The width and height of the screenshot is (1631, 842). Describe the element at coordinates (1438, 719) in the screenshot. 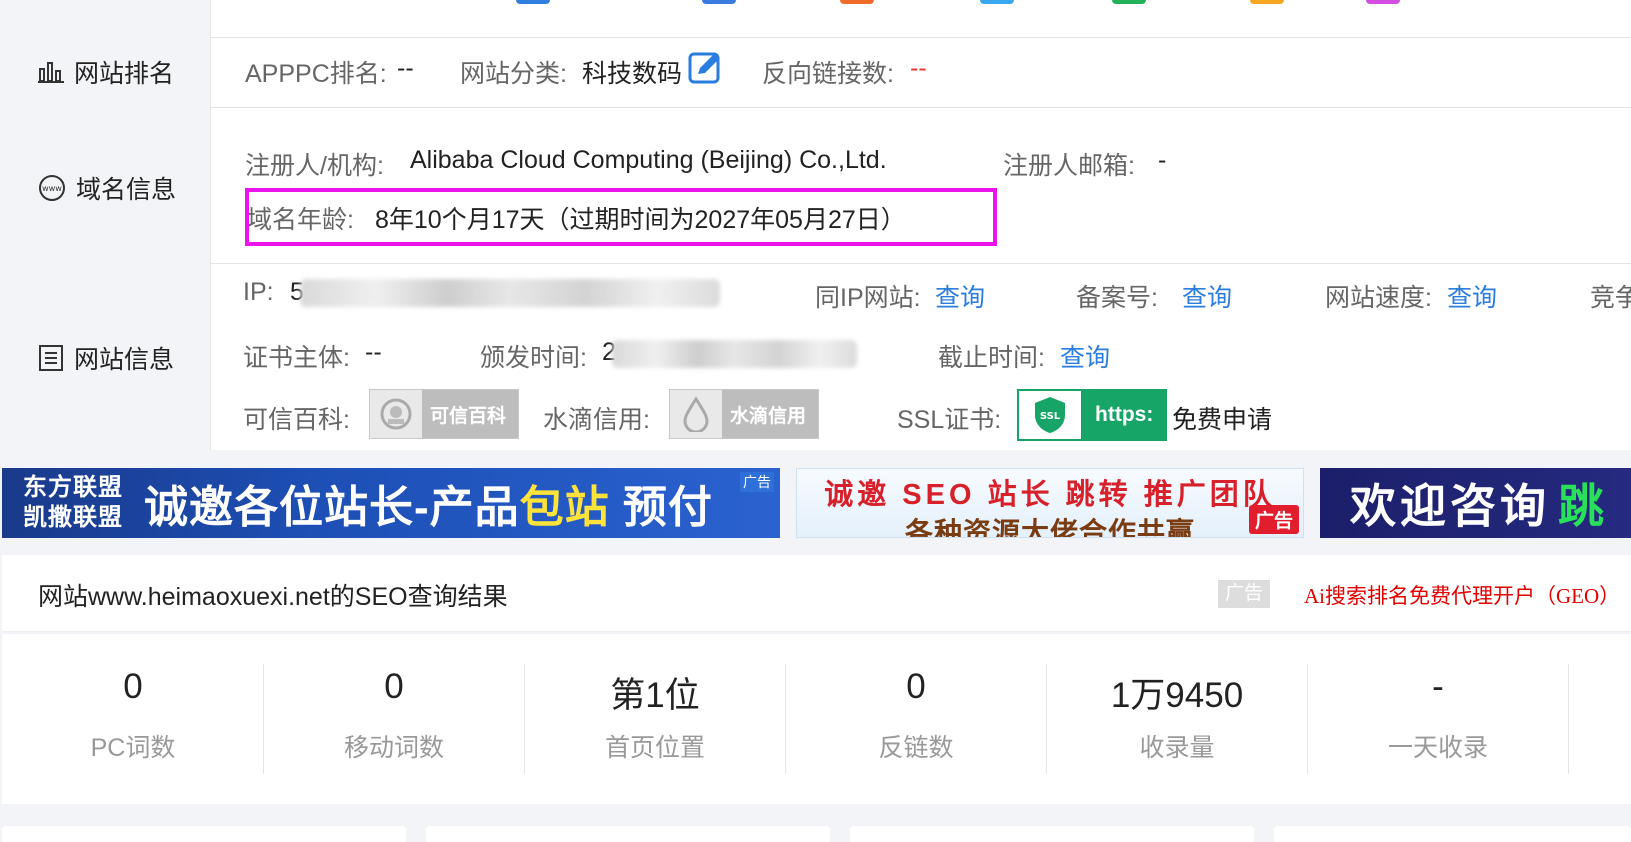

I see `stat-daily-indexed: - 一天收录` at that location.